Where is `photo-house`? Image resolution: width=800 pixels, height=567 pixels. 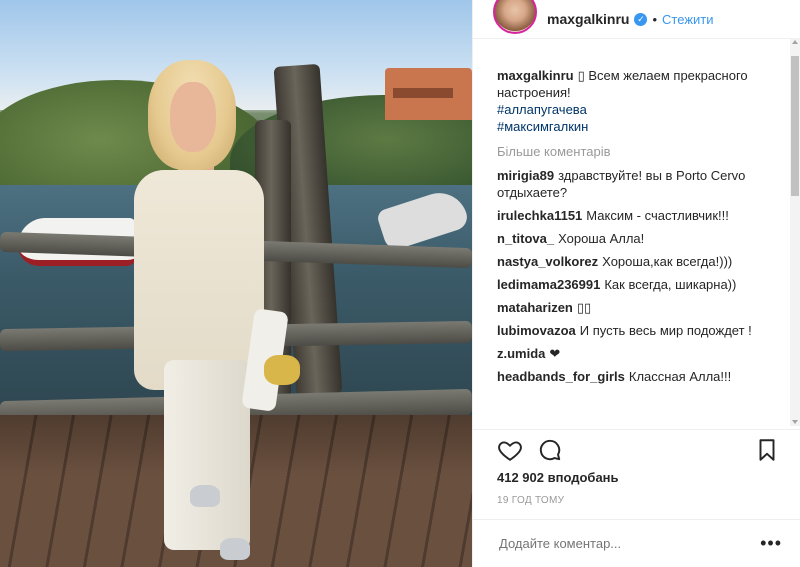
photo-house is located at coordinates (428, 94).